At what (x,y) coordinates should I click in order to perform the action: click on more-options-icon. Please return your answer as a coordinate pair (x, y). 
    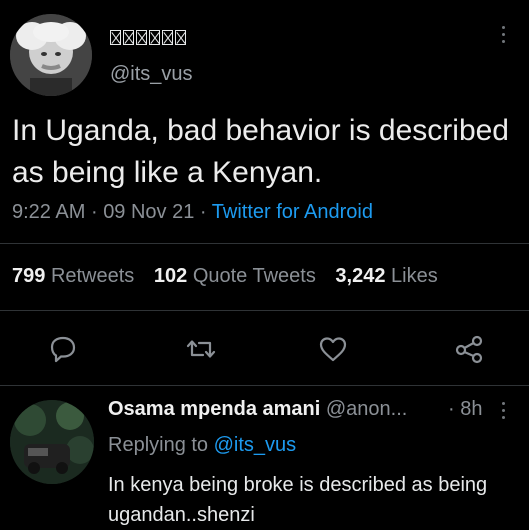
    Looking at the image, I should click on (503, 39).